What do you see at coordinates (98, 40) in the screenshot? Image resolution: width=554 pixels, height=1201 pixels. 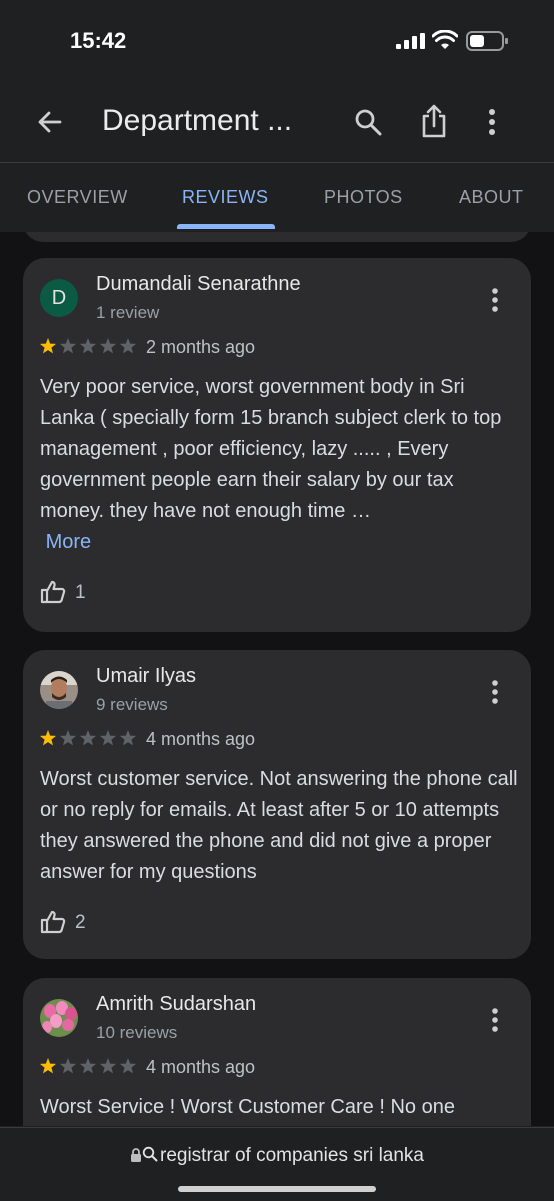 I see `status-time: 15:42` at bounding box center [98, 40].